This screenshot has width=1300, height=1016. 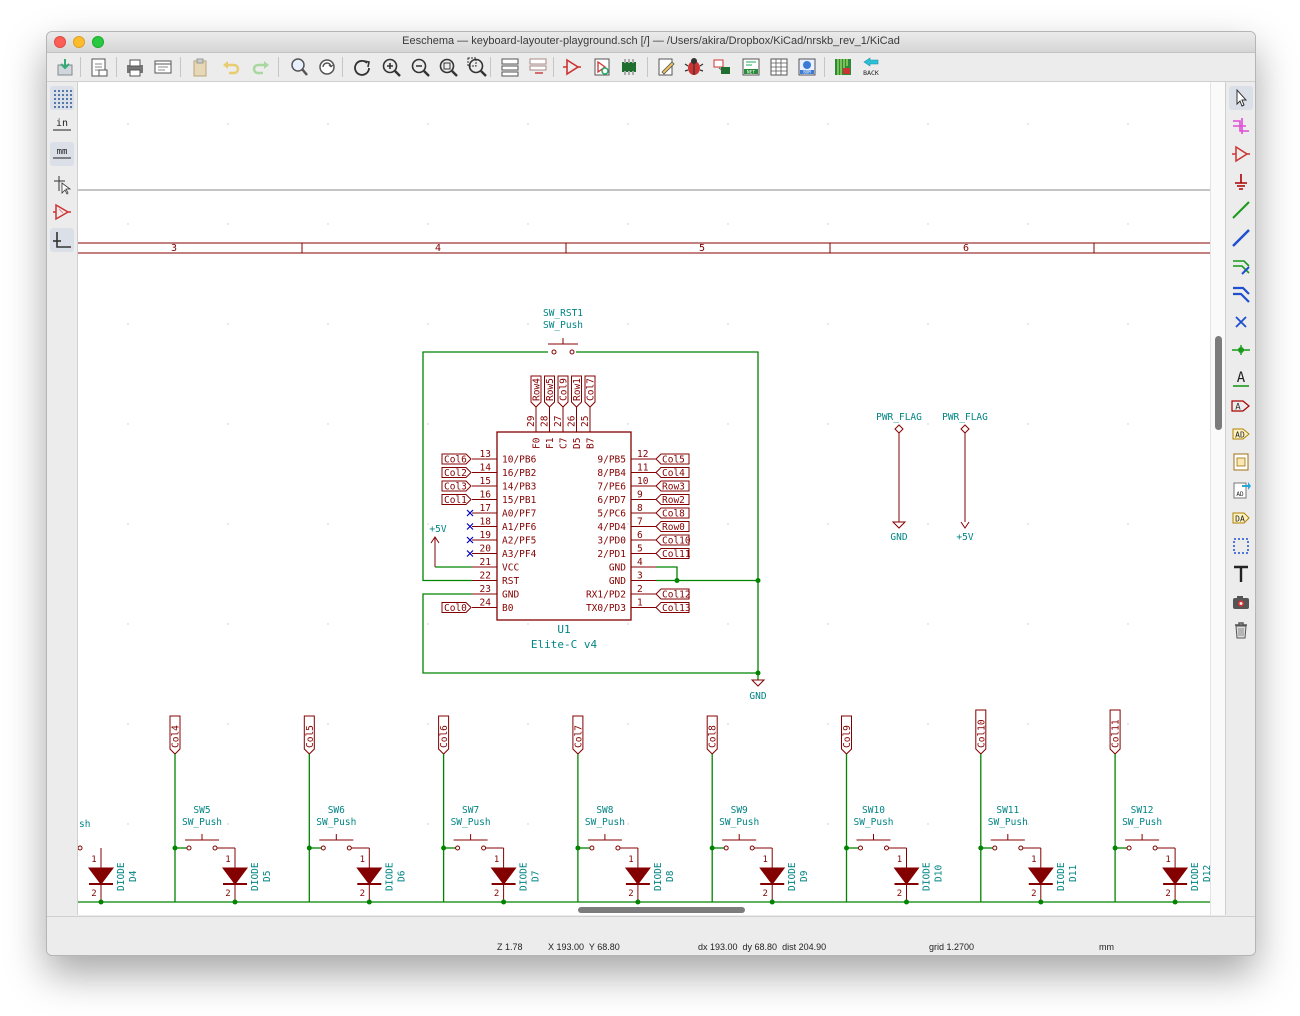 What do you see at coordinates (1241, 630) in the screenshot?
I see `delete-tool-icon` at bounding box center [1241, 630].